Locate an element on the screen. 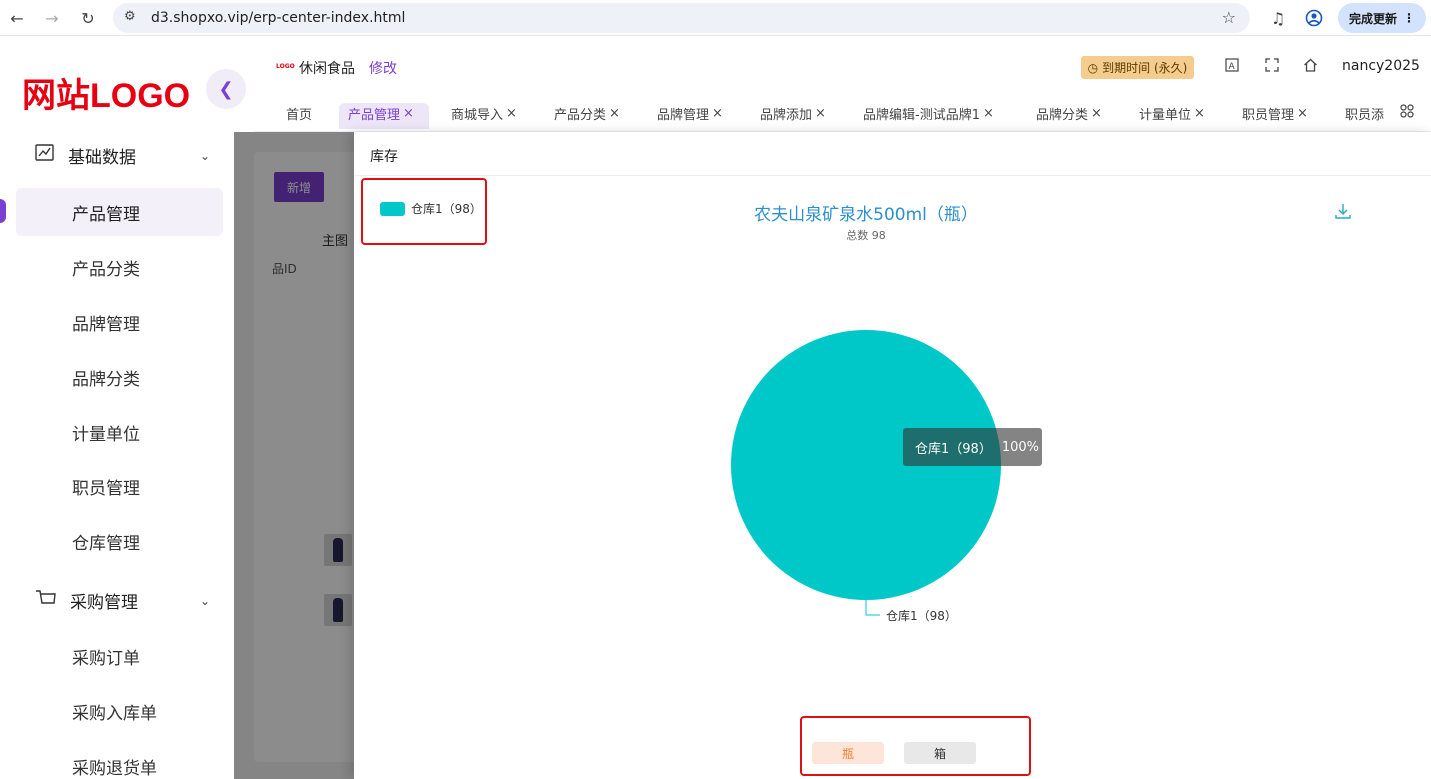 This screenshot has height=779, width=1431. menu-item-brand-management: 品牌管理 is located at coordinates (119, 322).